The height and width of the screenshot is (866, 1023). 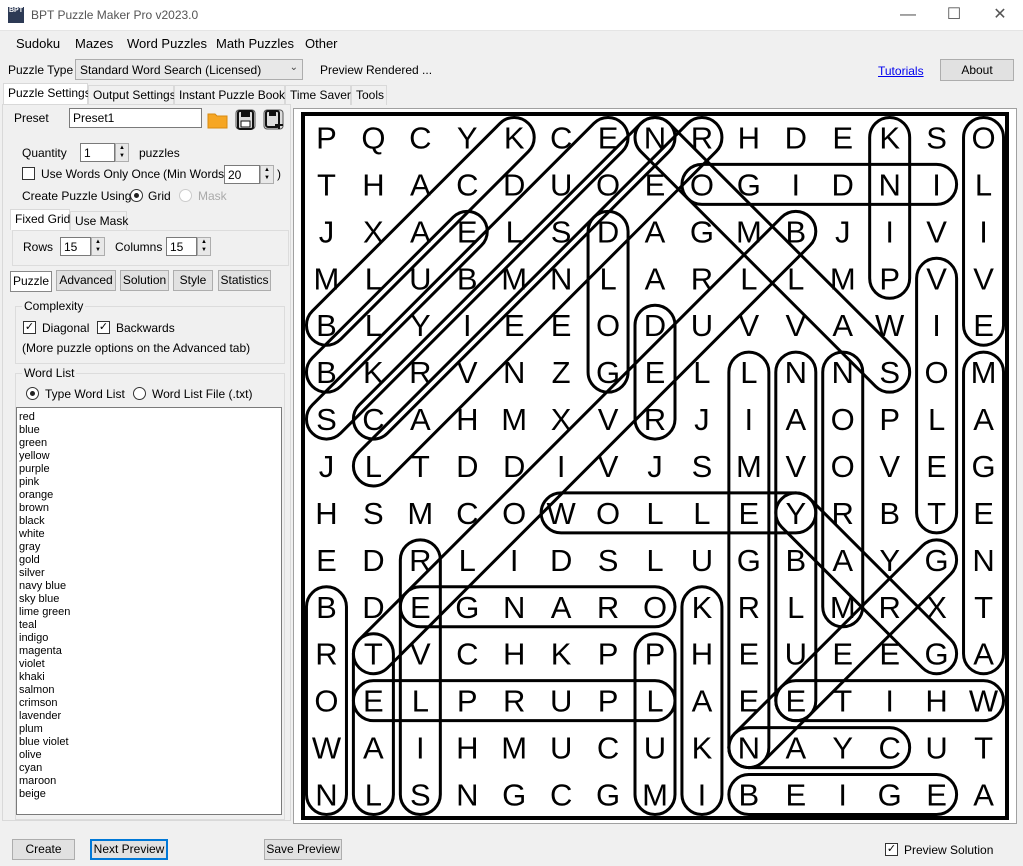 What do you see at coordinates (171, 70) in the screenshot?
I see `puzzle-type-value: Standard Word Search (Licensed)` at bounding box center [171, 70].